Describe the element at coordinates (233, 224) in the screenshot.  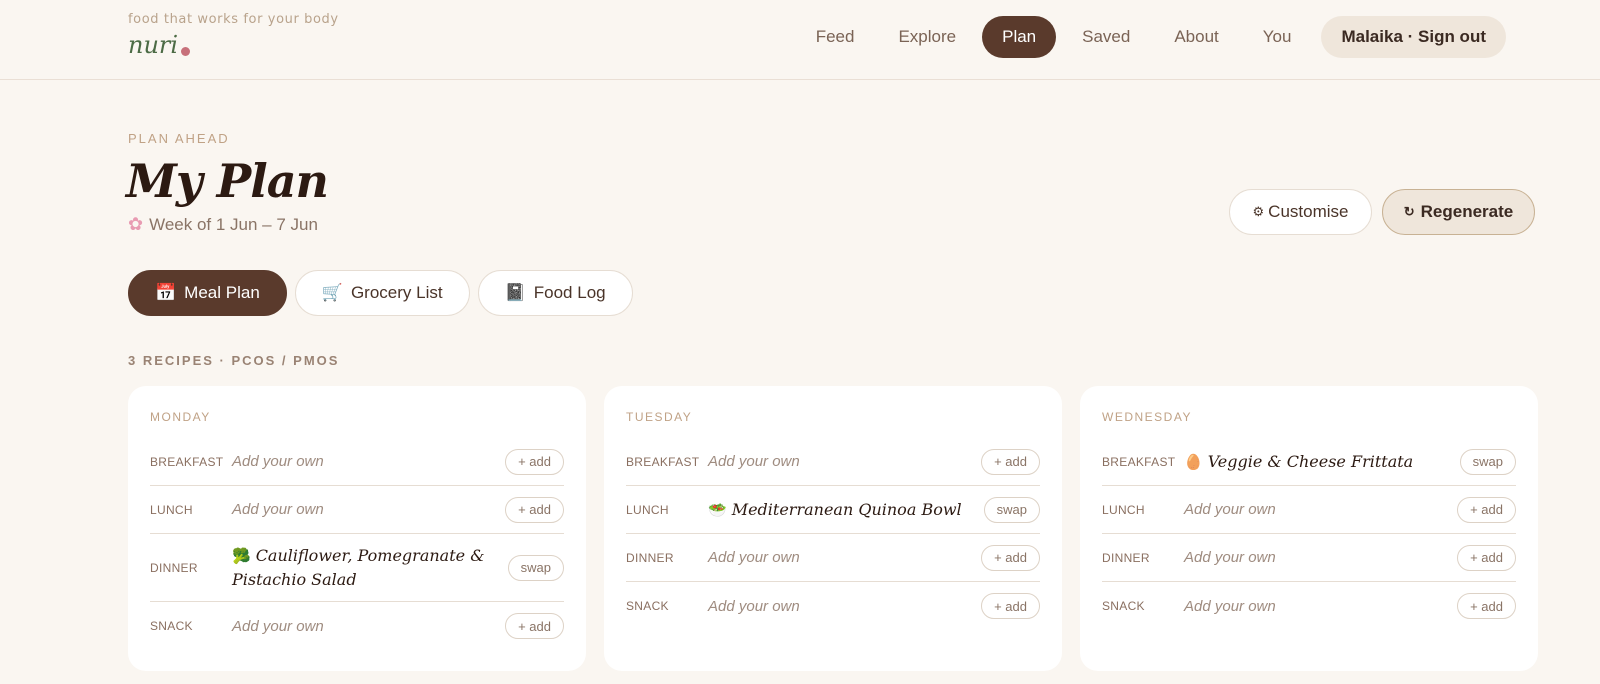
I see `week-label: Week of 1 Jun – 7 Jun` at that location.